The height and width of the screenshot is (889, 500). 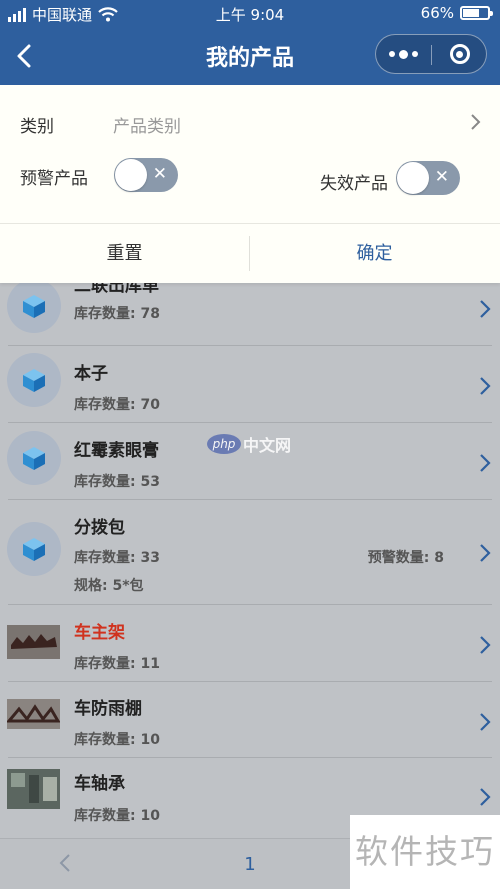 What do you see at coordinates (425, 852) in the screenshot?
I see `corner-watermark: 软件技巧` at bounding box center [425, 852].